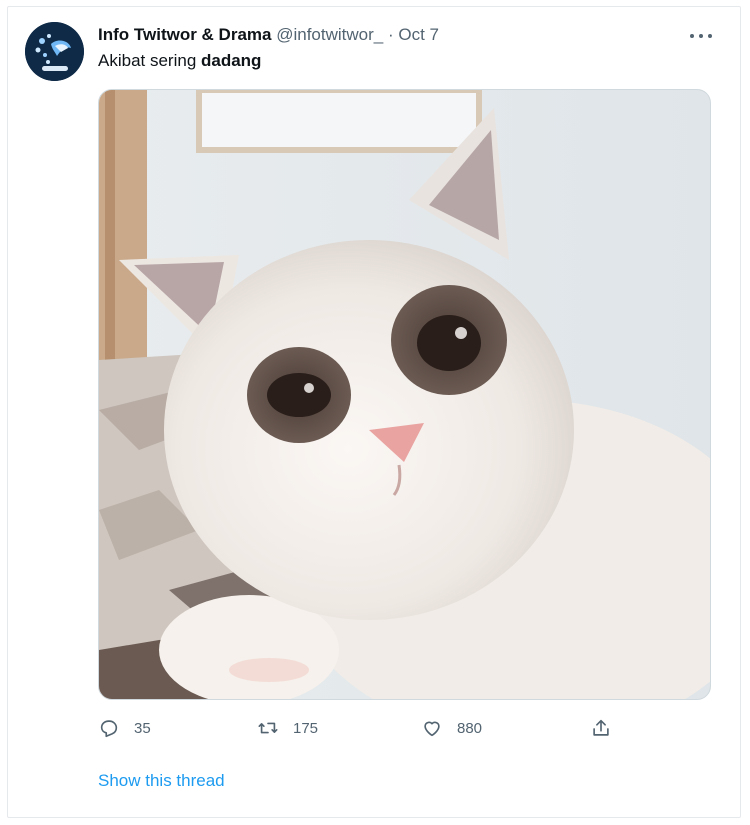  What do you see at coordinates (109, 729) in the screenshot?
I see `reply-icon` at bounding box center [109, 729].